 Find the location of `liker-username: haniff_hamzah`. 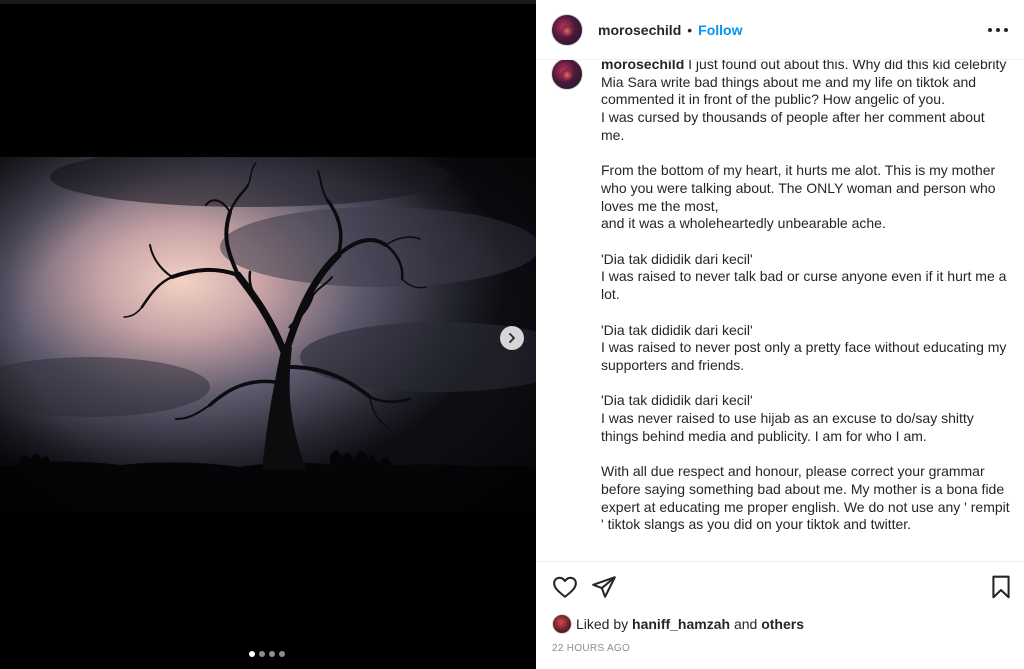

liker-username: haniff_hamzah is located at coordinates (681, 624).